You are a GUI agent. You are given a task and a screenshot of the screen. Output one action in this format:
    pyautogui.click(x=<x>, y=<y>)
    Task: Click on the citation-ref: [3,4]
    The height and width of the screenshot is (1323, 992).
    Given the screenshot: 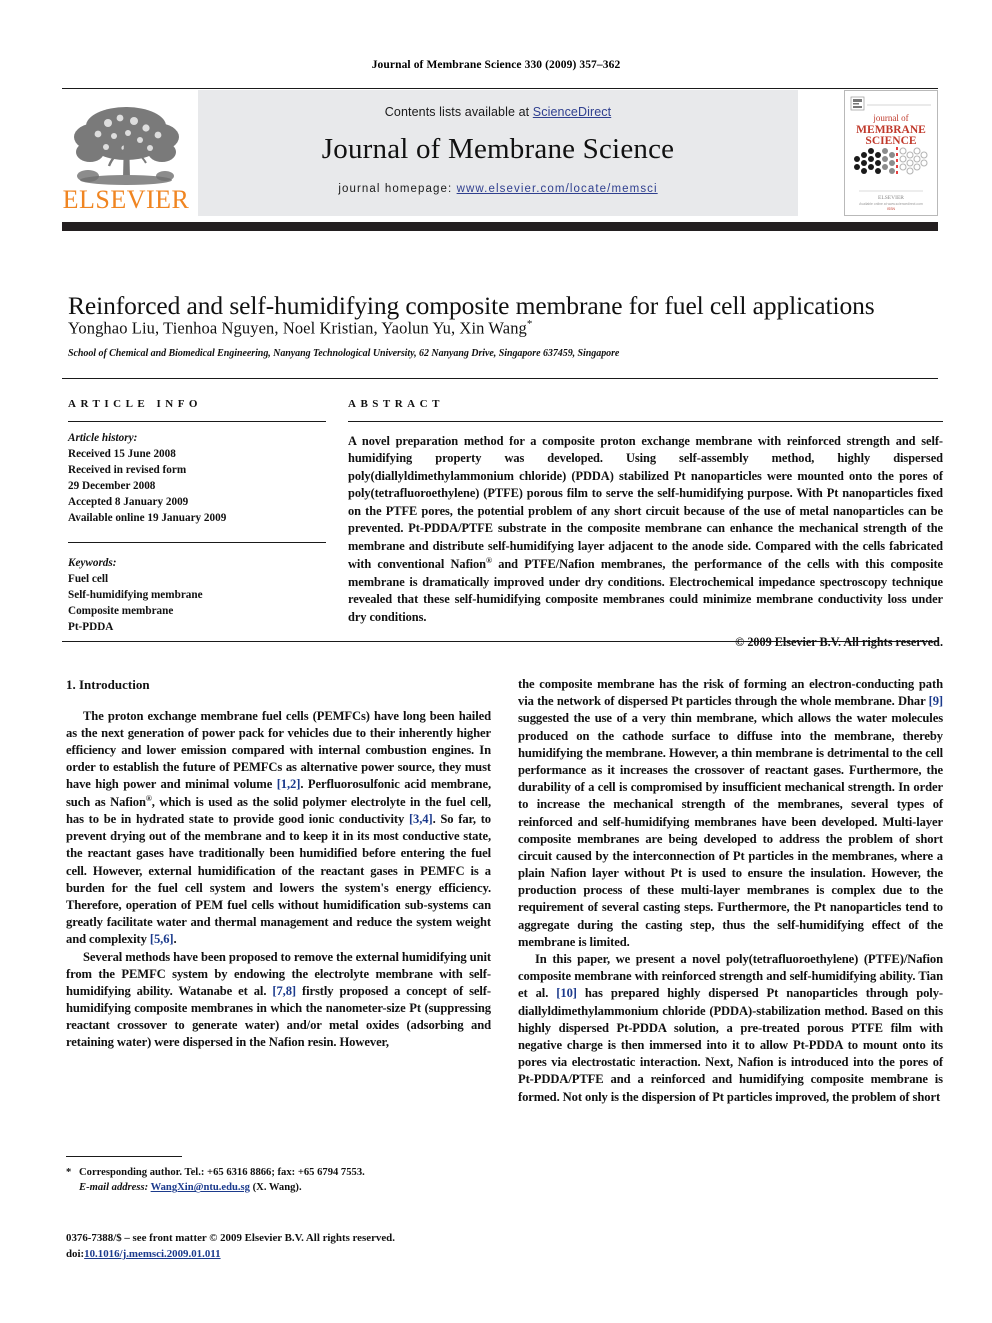 What is the action you would take?
    pyautogui.click(x=421, y=819)
    